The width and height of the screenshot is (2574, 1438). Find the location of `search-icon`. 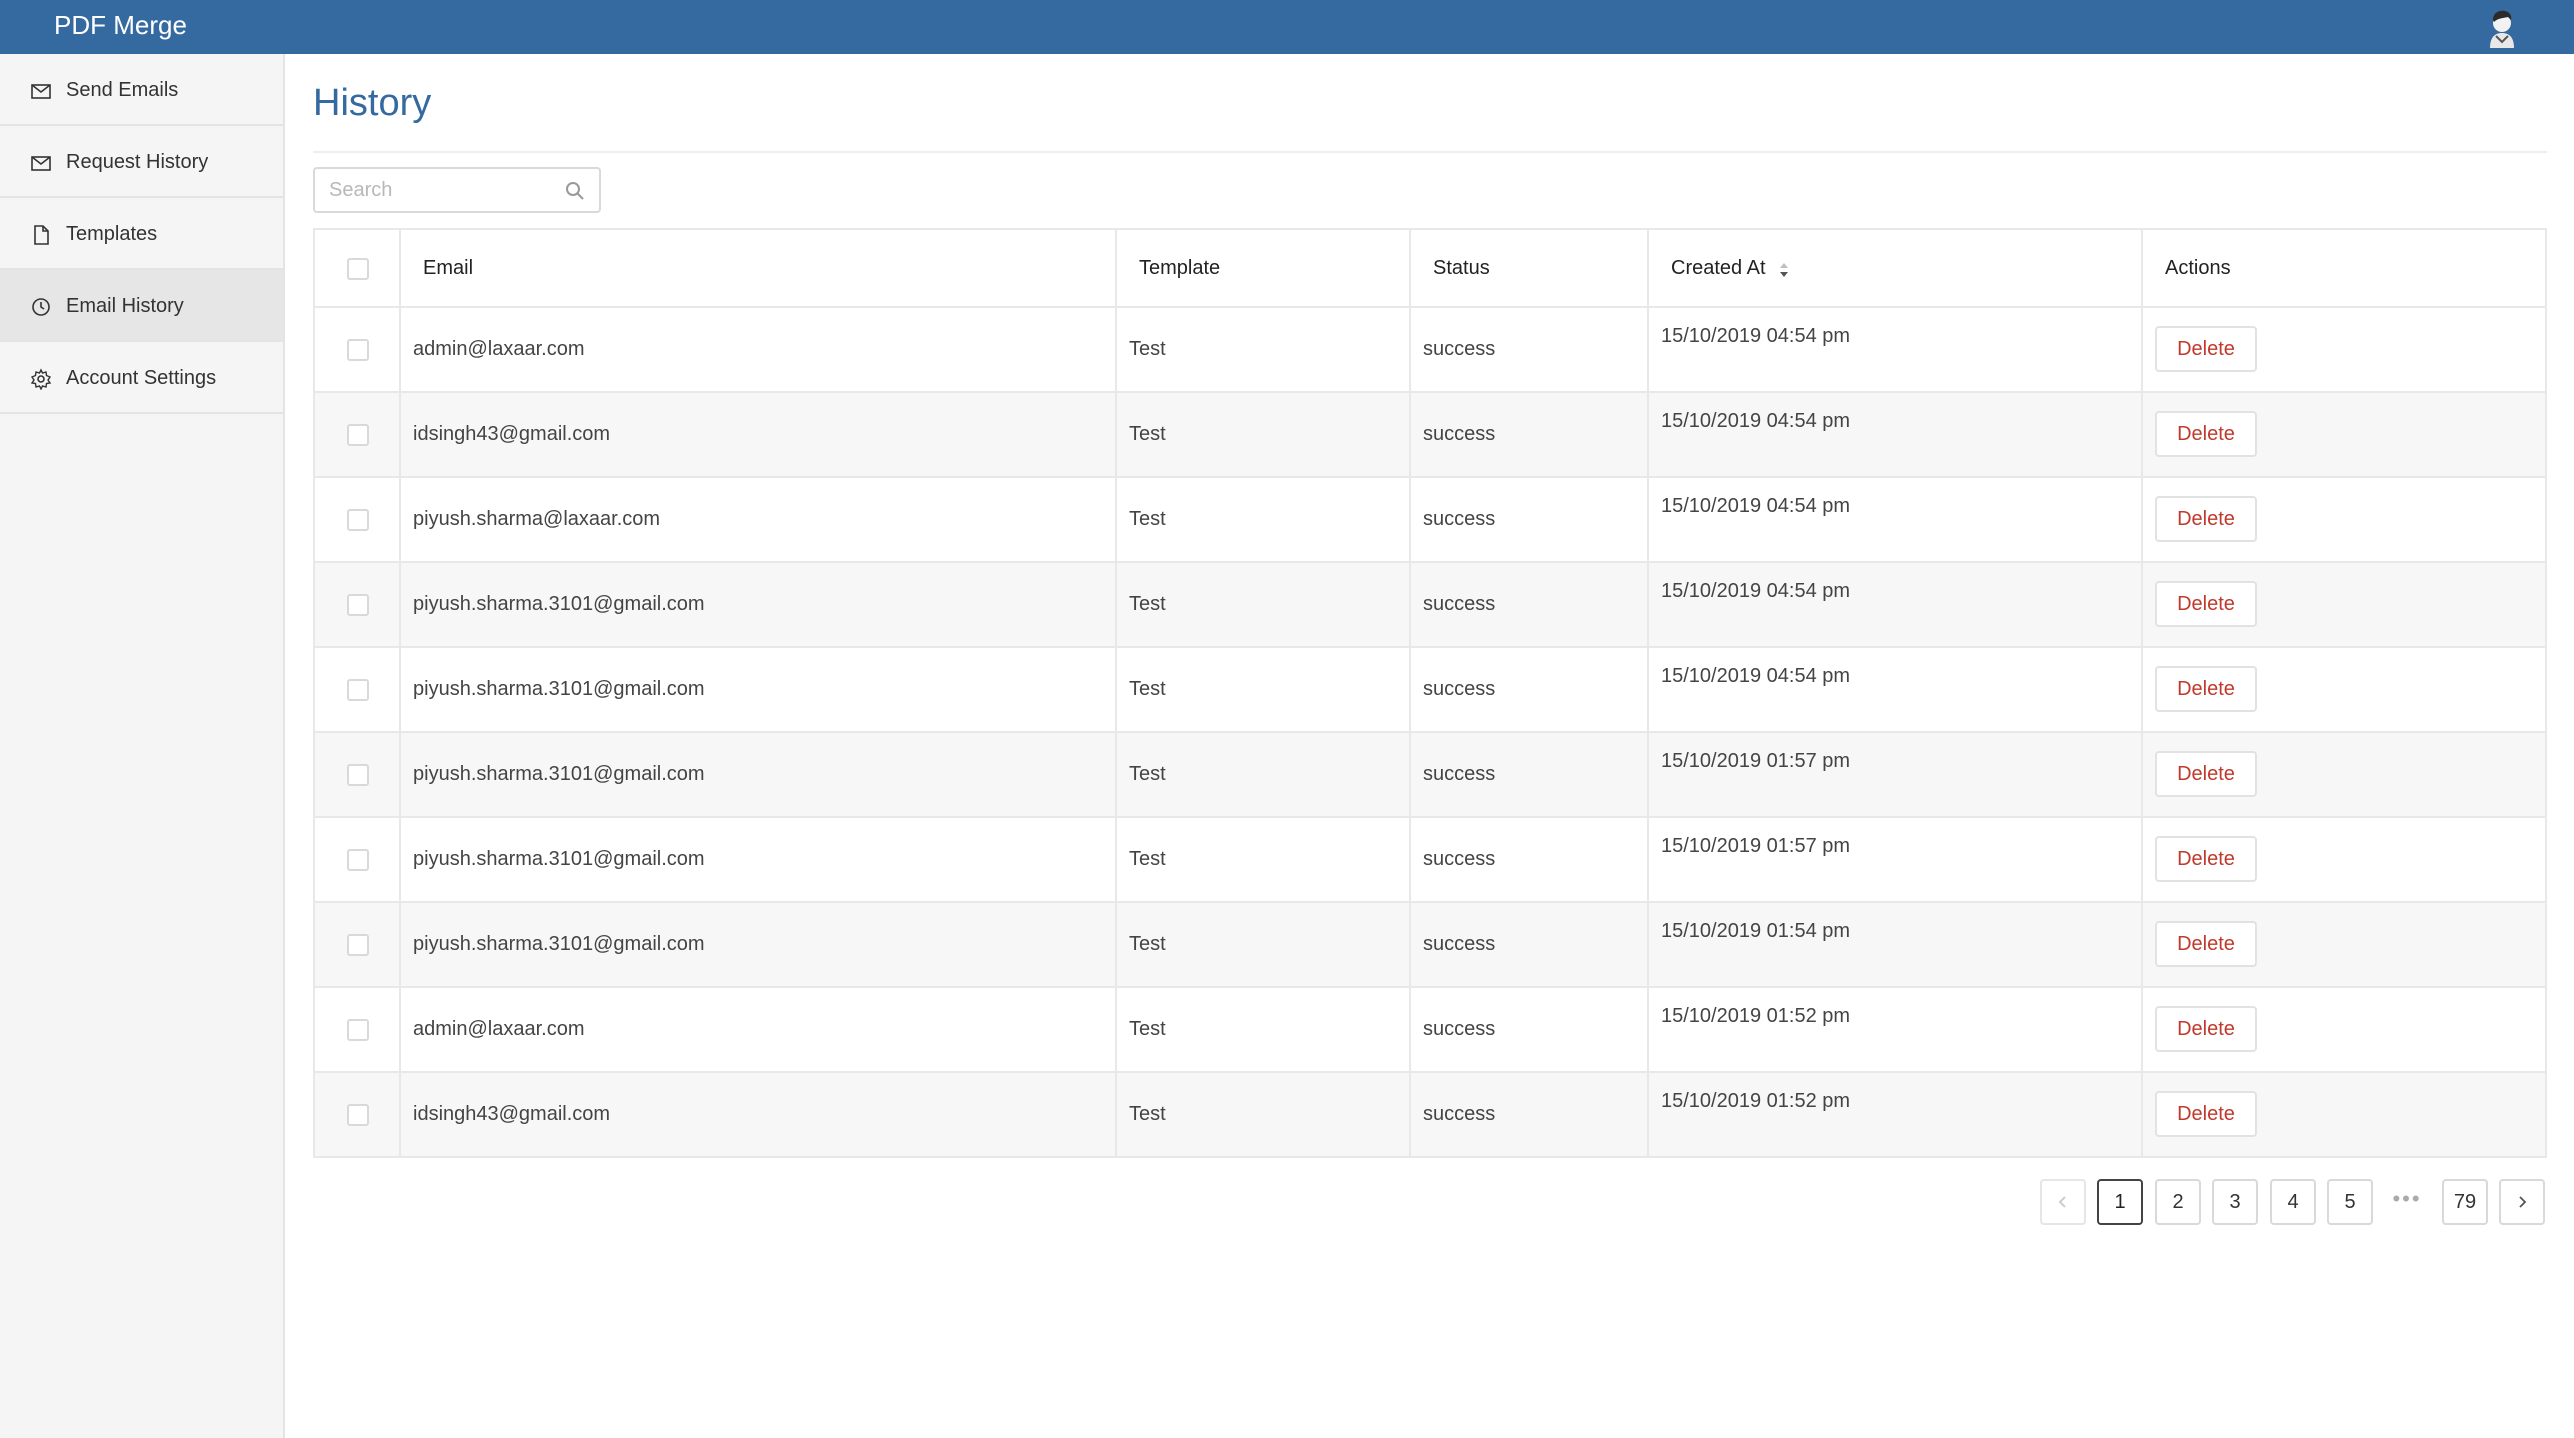

search-icon is located at coordinates (575, 191).